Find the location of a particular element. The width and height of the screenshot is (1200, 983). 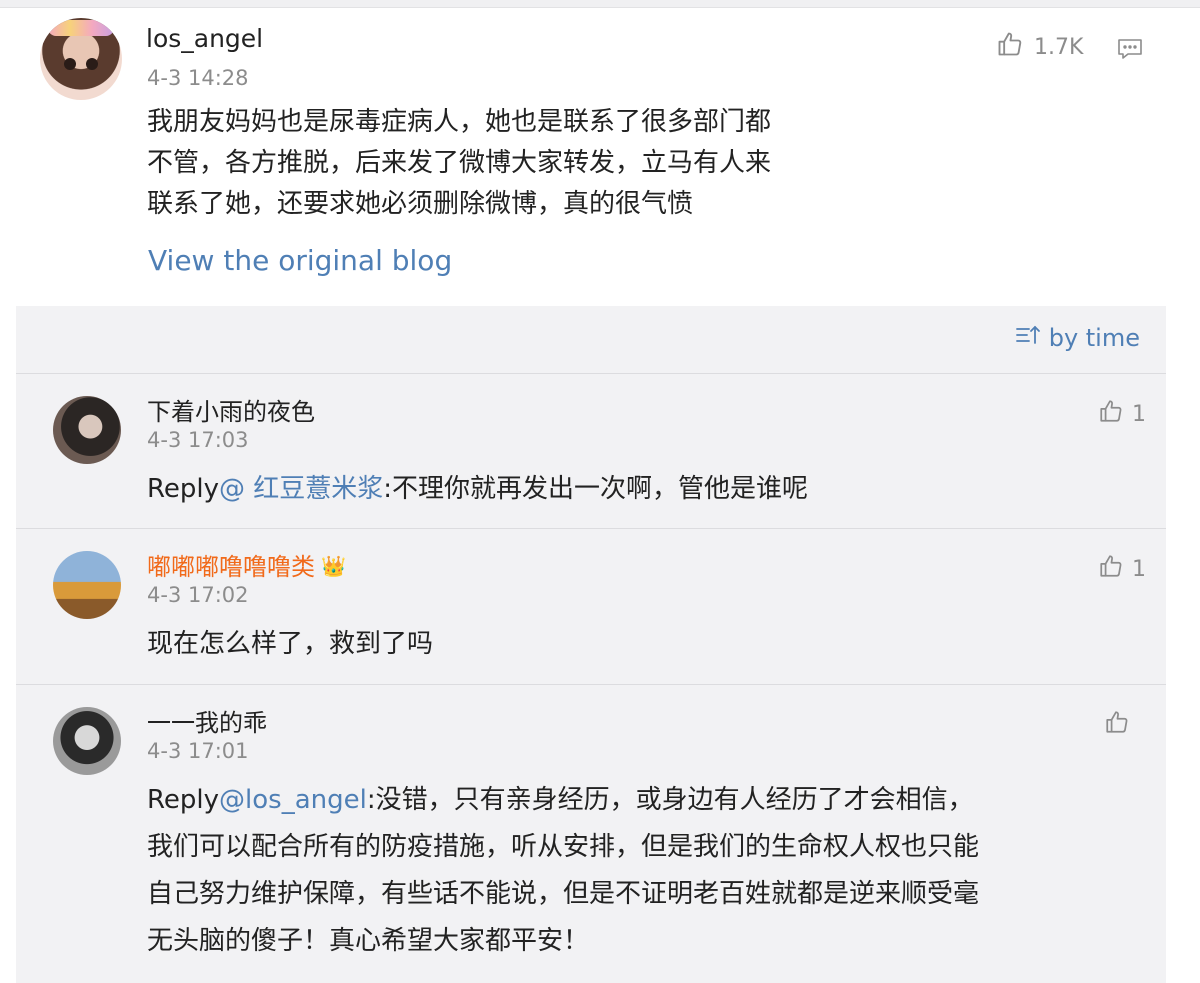

like-button: 1.7K is located at coordinates (1039, 47).